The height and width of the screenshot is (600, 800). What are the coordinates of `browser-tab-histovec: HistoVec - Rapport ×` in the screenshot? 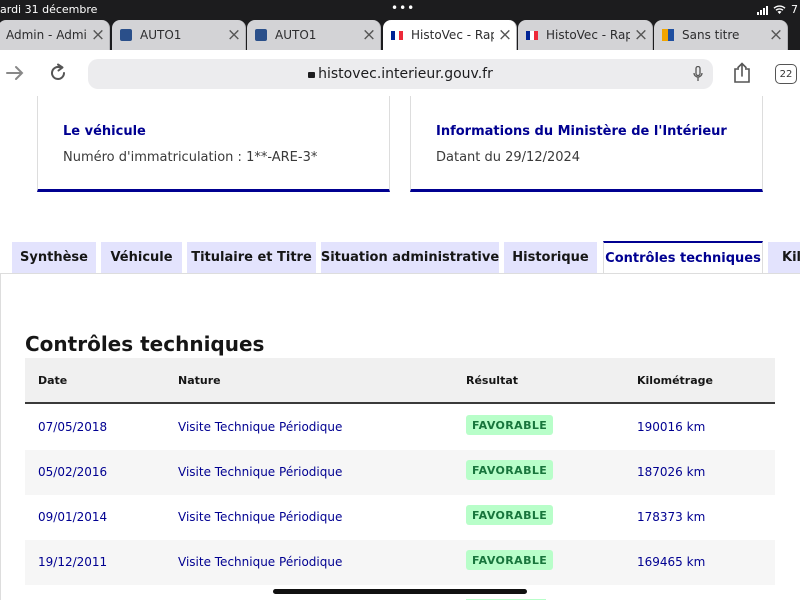 It's located at (585, 35).